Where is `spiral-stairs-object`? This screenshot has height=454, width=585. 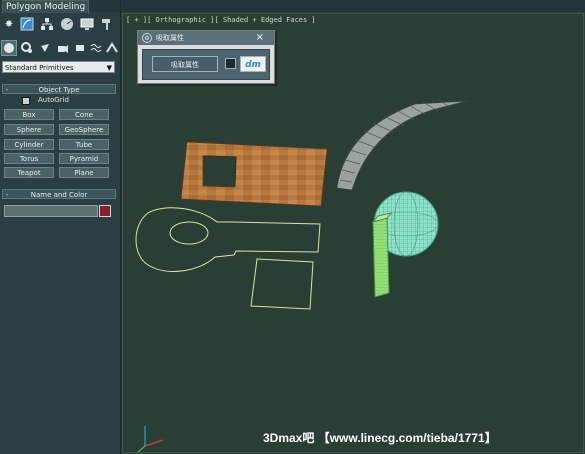
spiral-stairs-object is located at coordinates (402, 145).